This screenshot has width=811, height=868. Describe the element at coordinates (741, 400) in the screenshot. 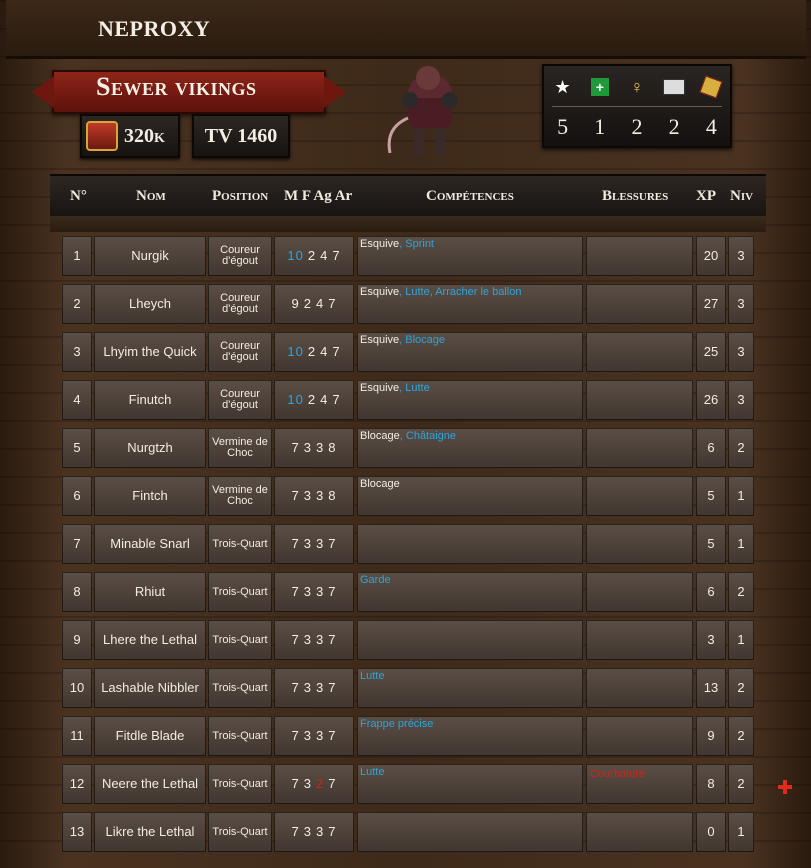

I see `player-level: 3` at that location.